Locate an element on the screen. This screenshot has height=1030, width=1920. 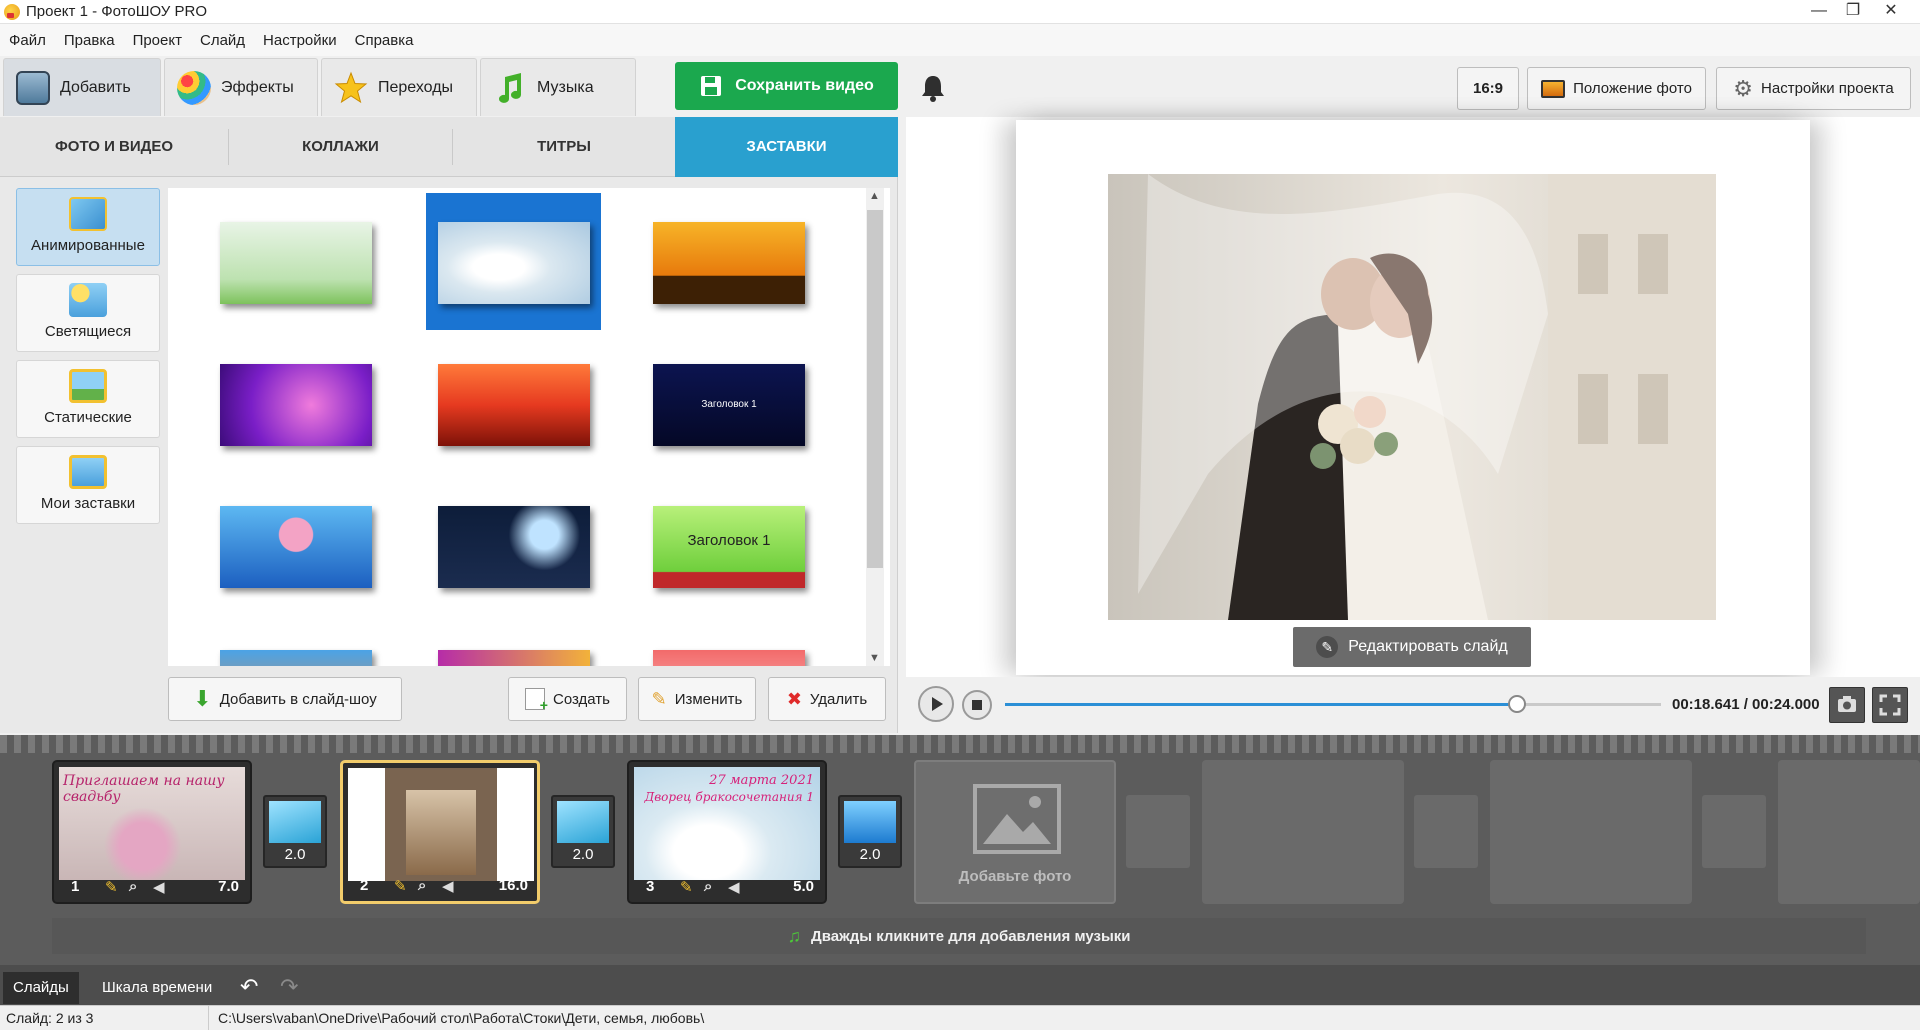
image-placeholder-icon is located at coordinates (1017, 819).